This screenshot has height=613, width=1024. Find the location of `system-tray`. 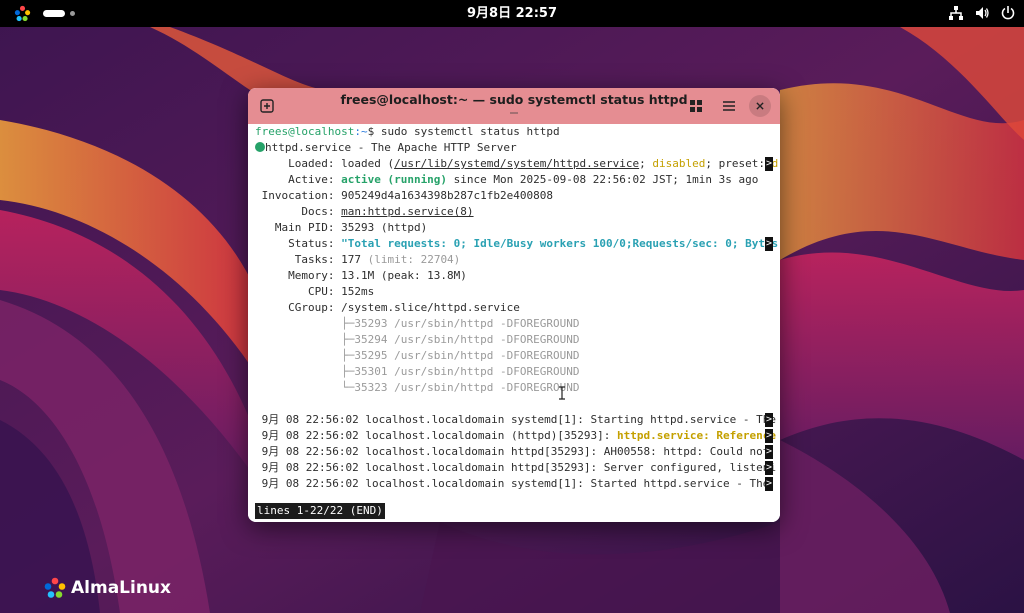

system-tray is located at coordinates (982, 13).